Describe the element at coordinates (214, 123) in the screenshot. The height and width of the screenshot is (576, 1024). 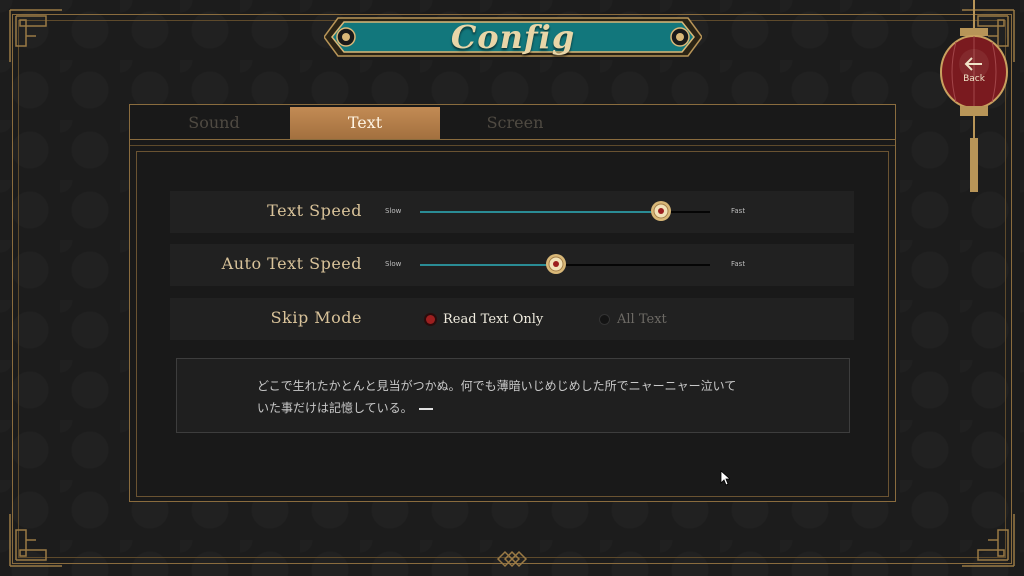
I see `tab-sound: Sound` at that location.